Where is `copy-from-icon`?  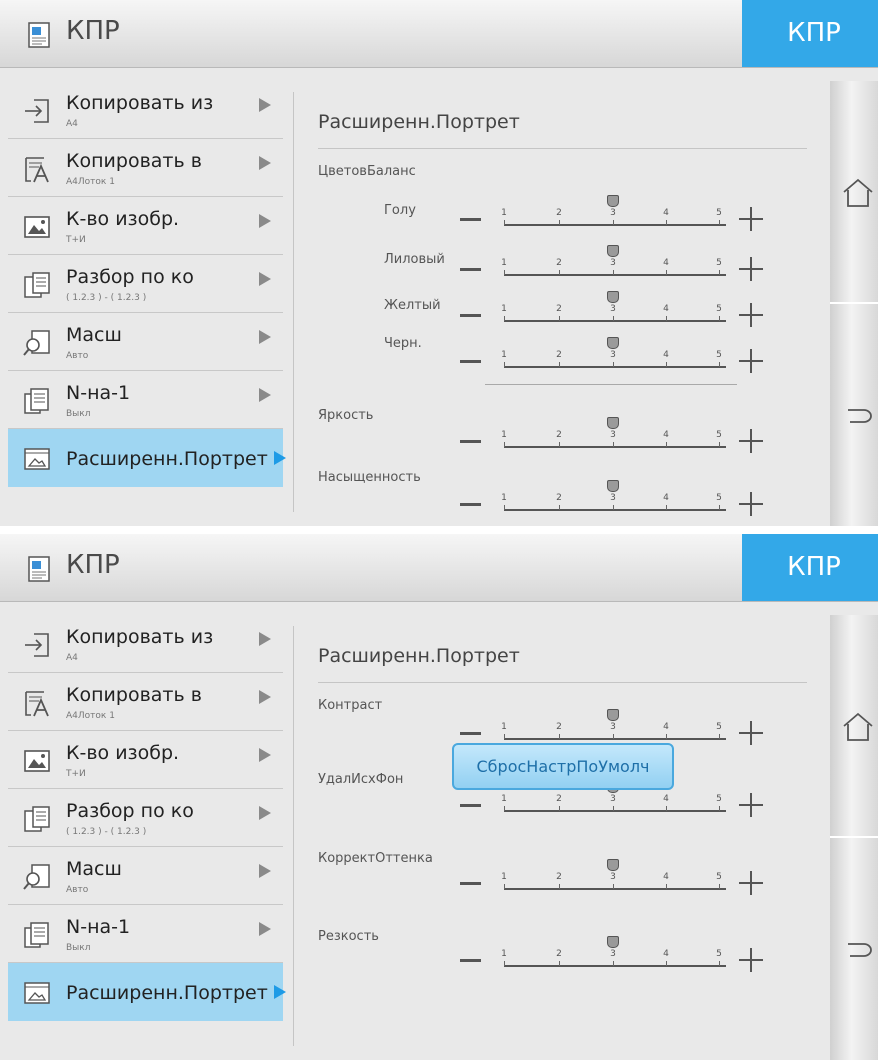
copy-from-icon is located at coordinates (37, 645).